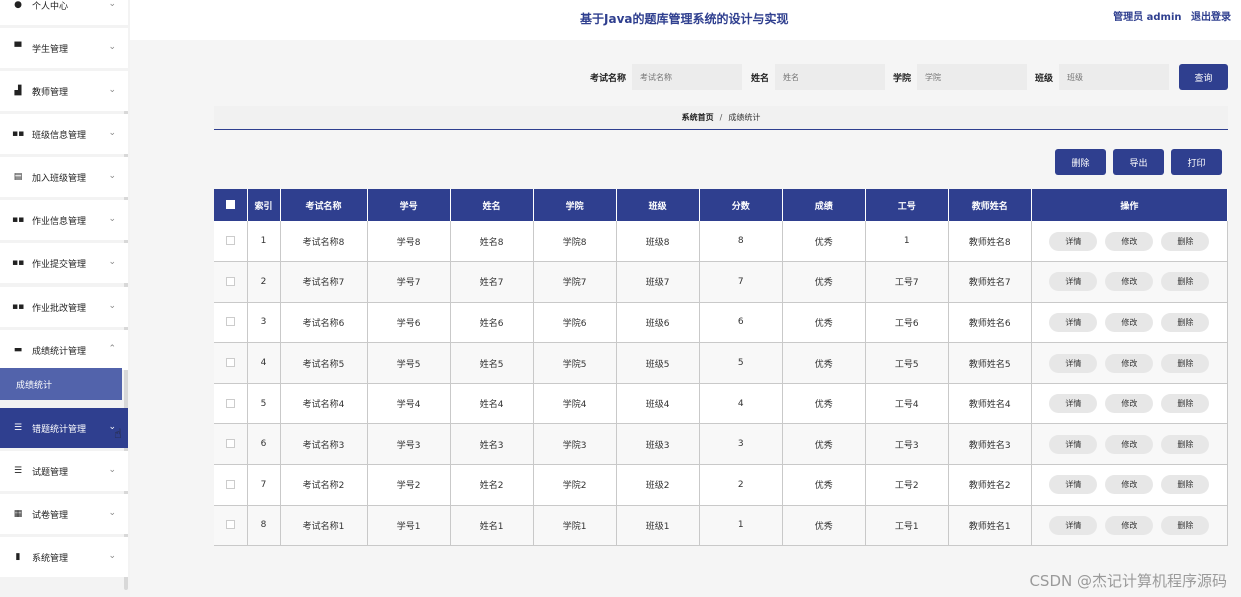 The width and height of the screenshot is (1241, 597). What do you see at coordinates (1147, 17) in the screenshot?
I see `user-name: 管理员 admin` at bounding box center [1147, 17].